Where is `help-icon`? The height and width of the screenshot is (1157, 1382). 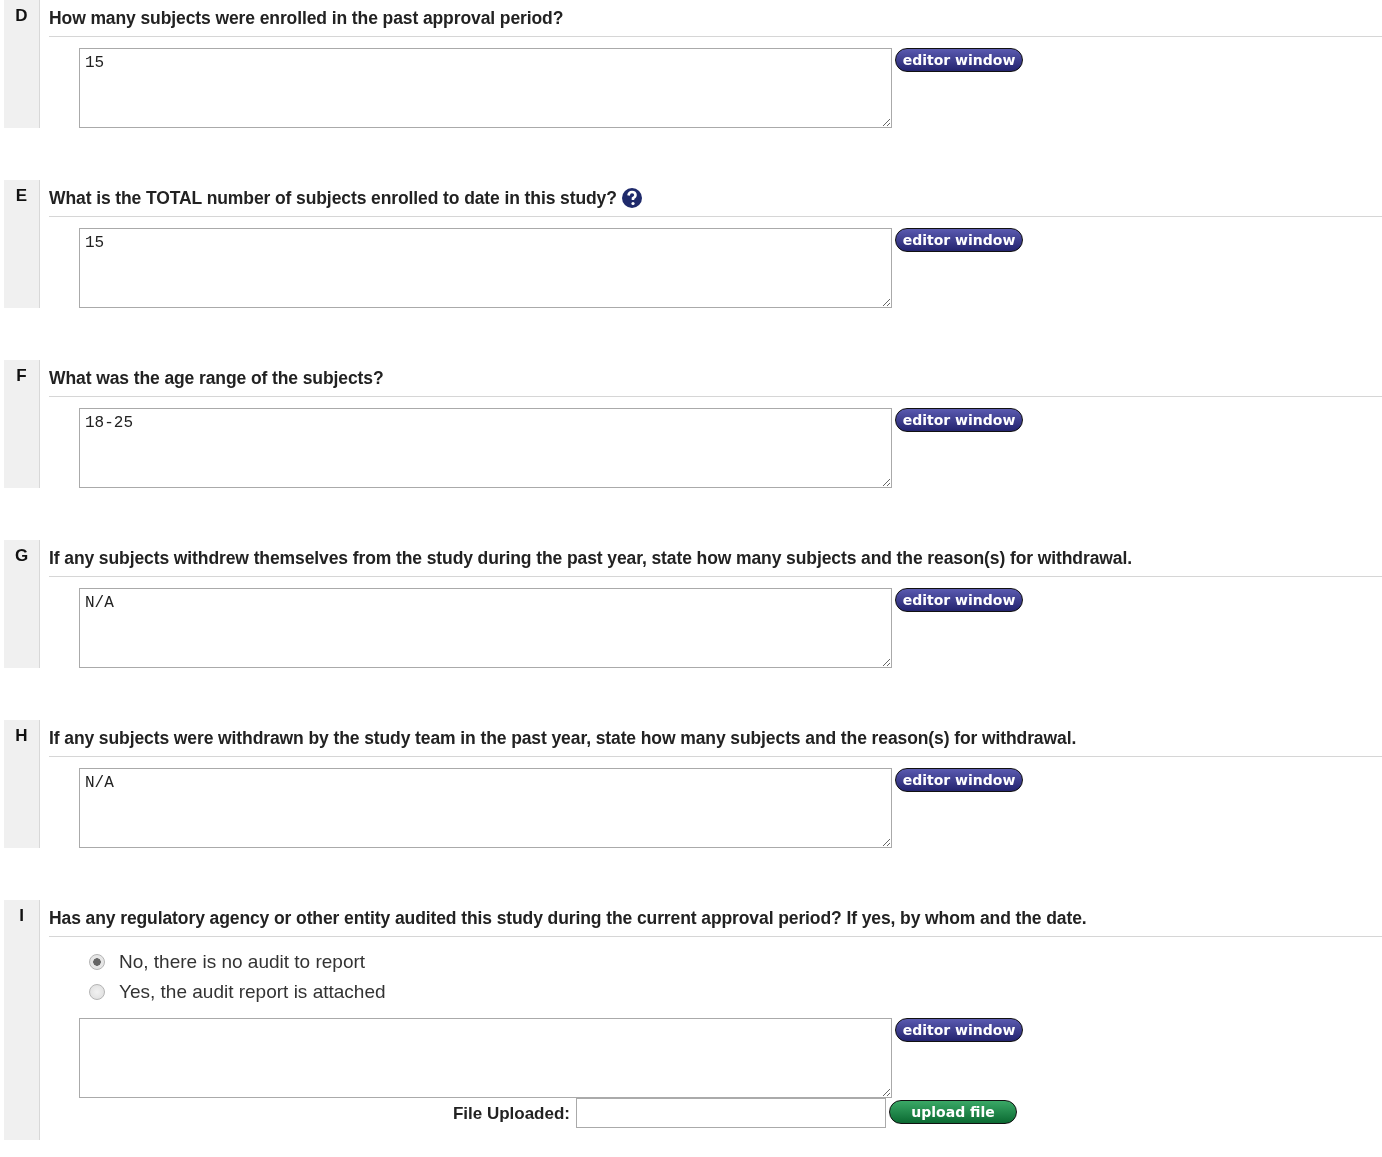 help-icon is located at coordinates (631, 198).